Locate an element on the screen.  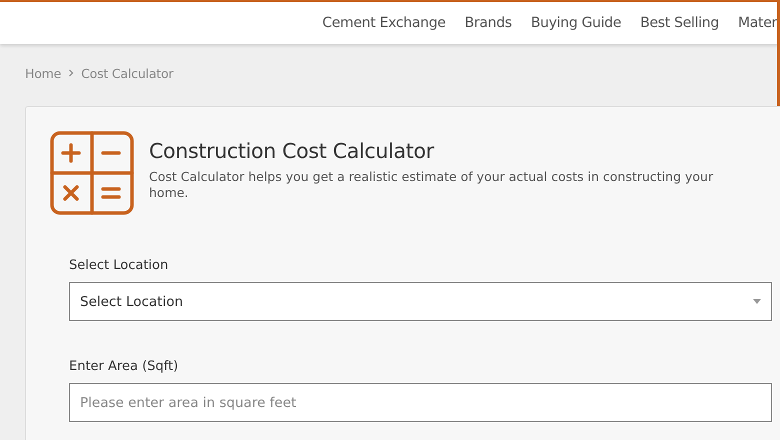
chevron-icon is located at coordinates (71, 73).